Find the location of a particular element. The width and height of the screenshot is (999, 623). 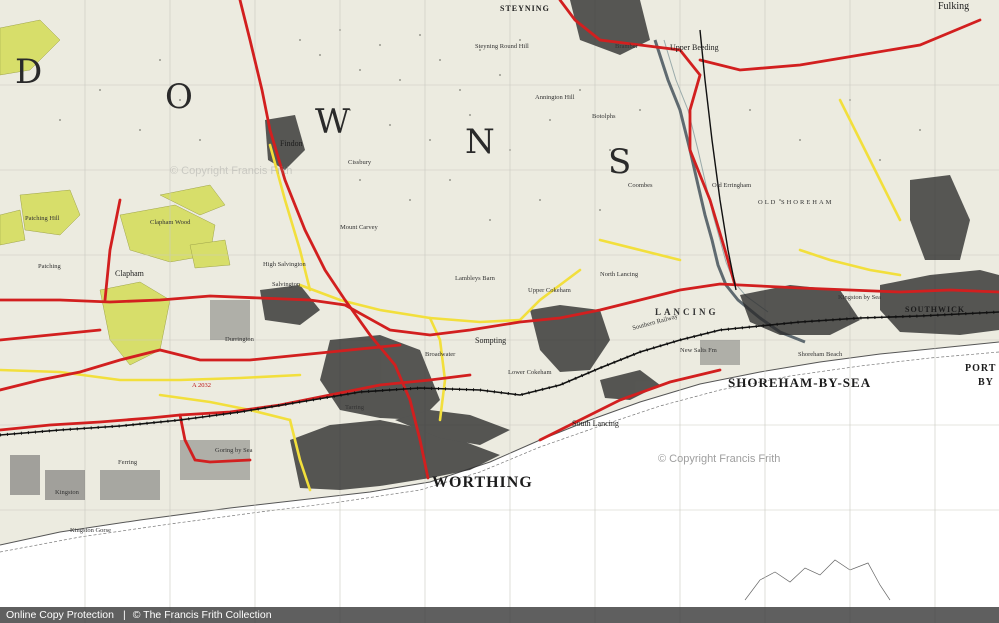

place-label-lambleys-barn: Lambleys Barn is located at coordinates (475, 279).